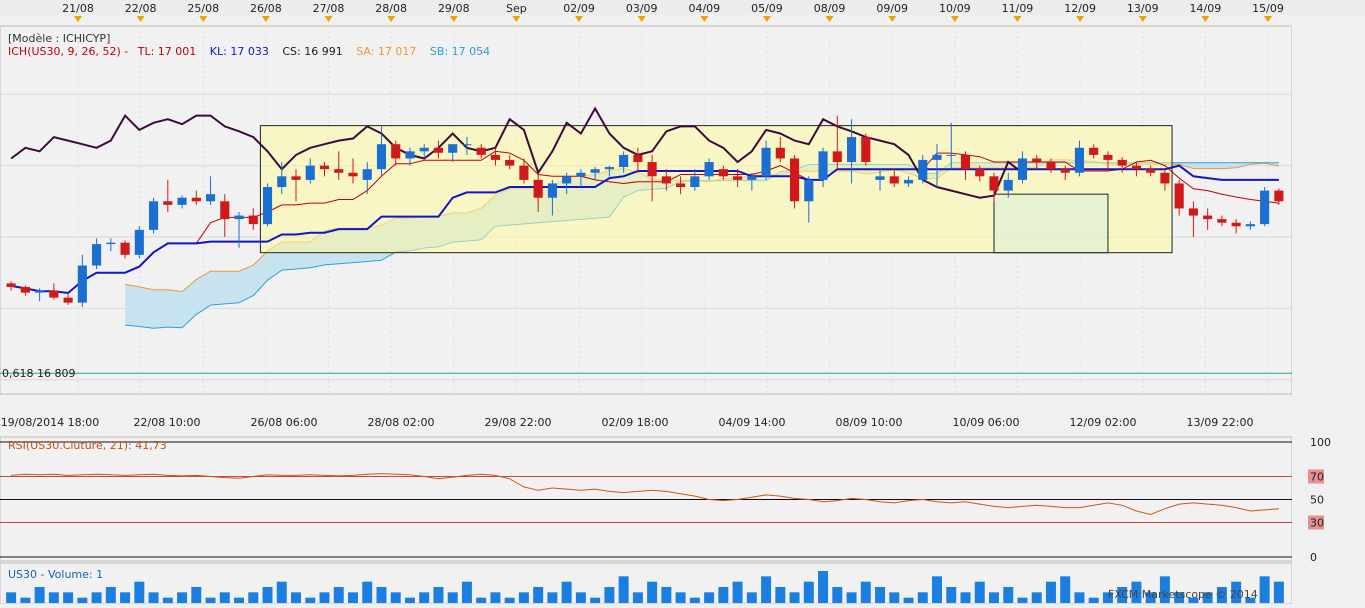  Describe the element at coordinates (312, 51) in the screenshot. I see `cs-value: CS: 16 991` at that location.